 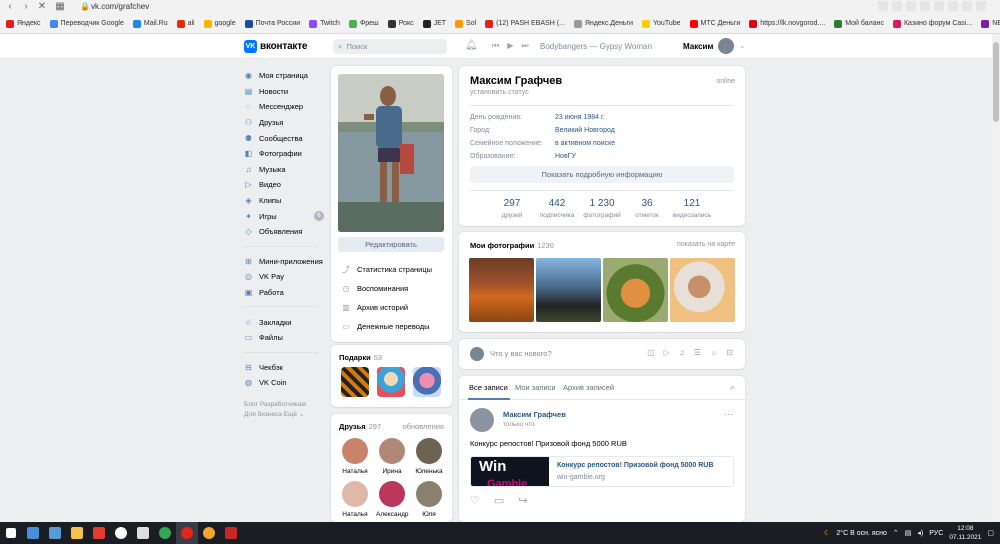 I want to click on camera-icon: ◫, so click(x=651, y=352).